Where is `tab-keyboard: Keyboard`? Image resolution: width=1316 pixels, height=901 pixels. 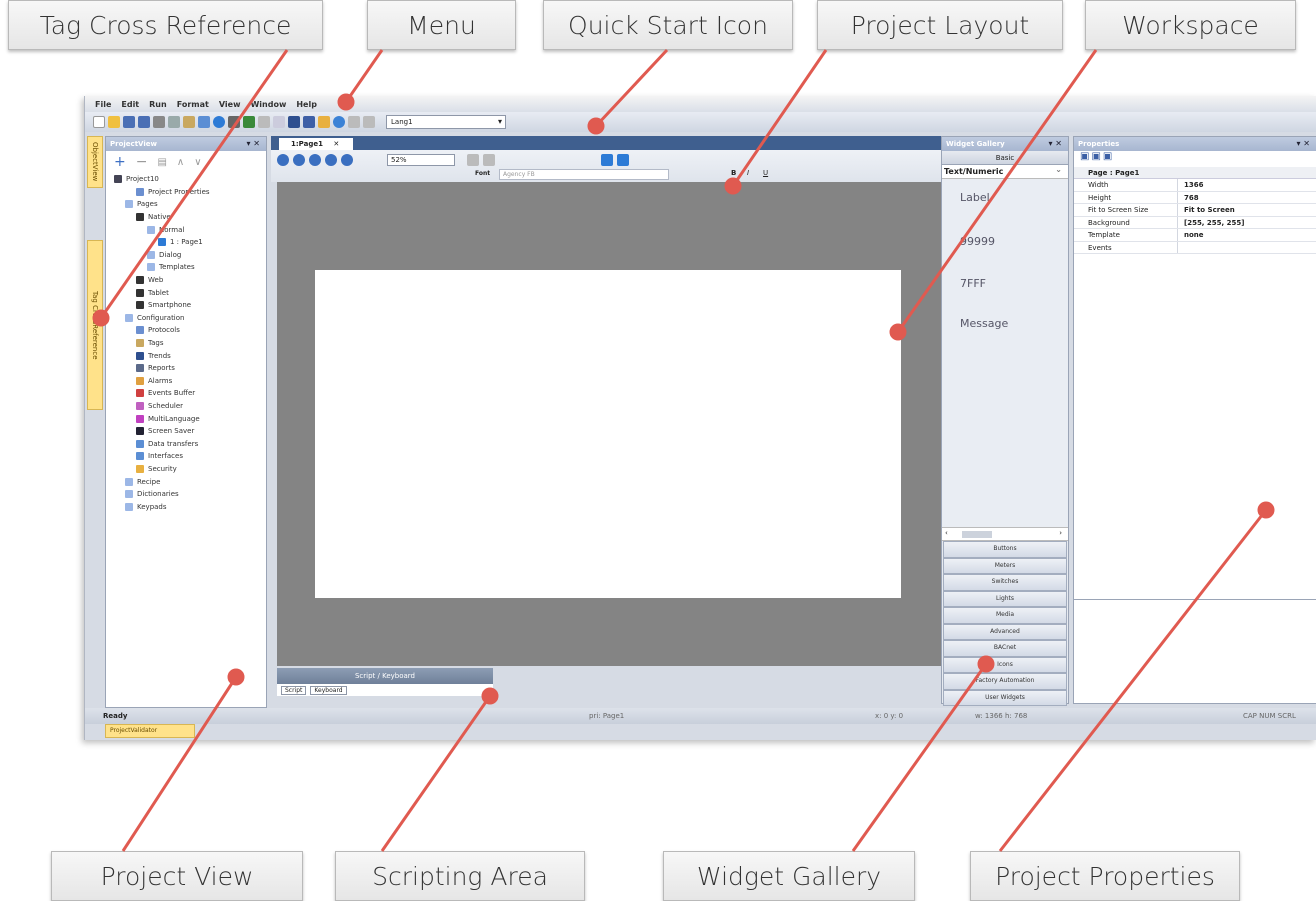 tab-keyboard: Keyboard is located at coordinates (328, 690).